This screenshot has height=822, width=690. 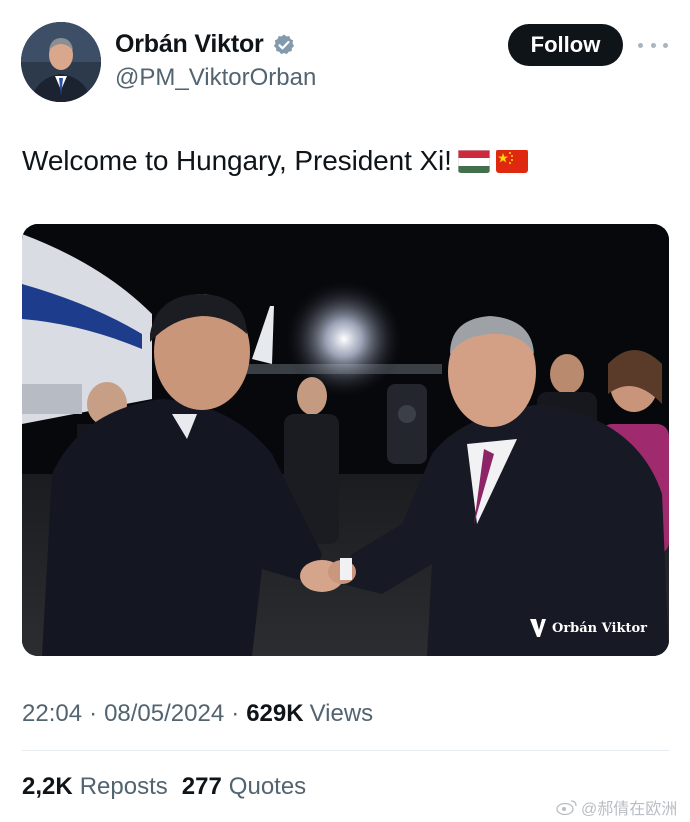 I want to click on views-label: Views, so click(x=341, y=713).